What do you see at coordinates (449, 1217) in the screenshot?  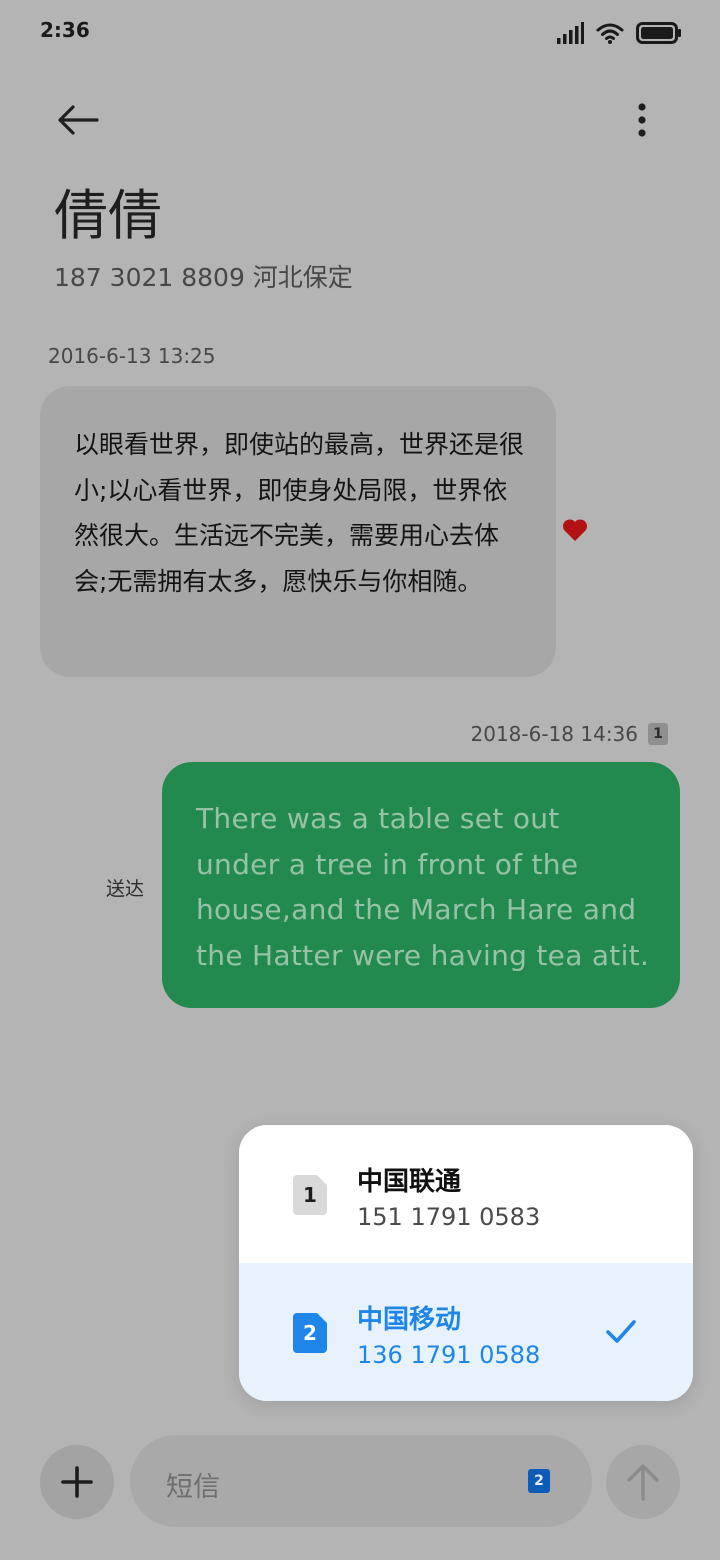 I see `sim-phone-number: 151 1791 0583` at bounding box center [449, 1217].